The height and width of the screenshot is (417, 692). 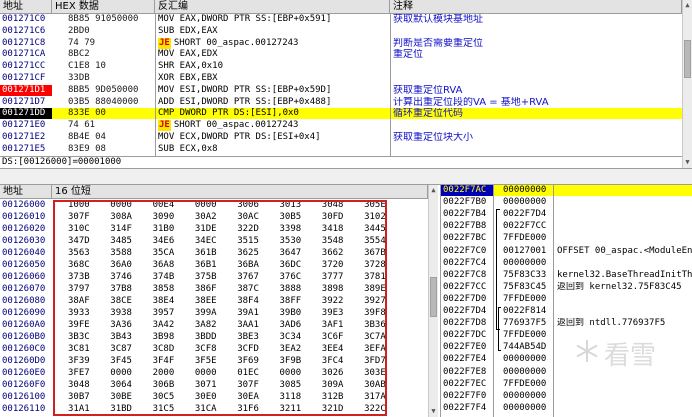 What do you see at coordinates (465, 335) in the screenshot?
I see `stack-address: 0022F7DC` at bounding box center [465, 335].